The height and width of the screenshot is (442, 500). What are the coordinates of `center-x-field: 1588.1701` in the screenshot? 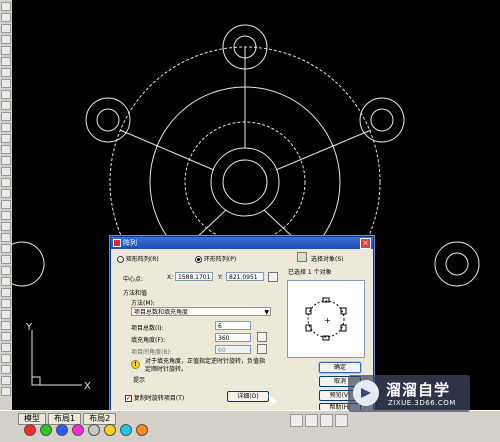 It's located at (194, 276).